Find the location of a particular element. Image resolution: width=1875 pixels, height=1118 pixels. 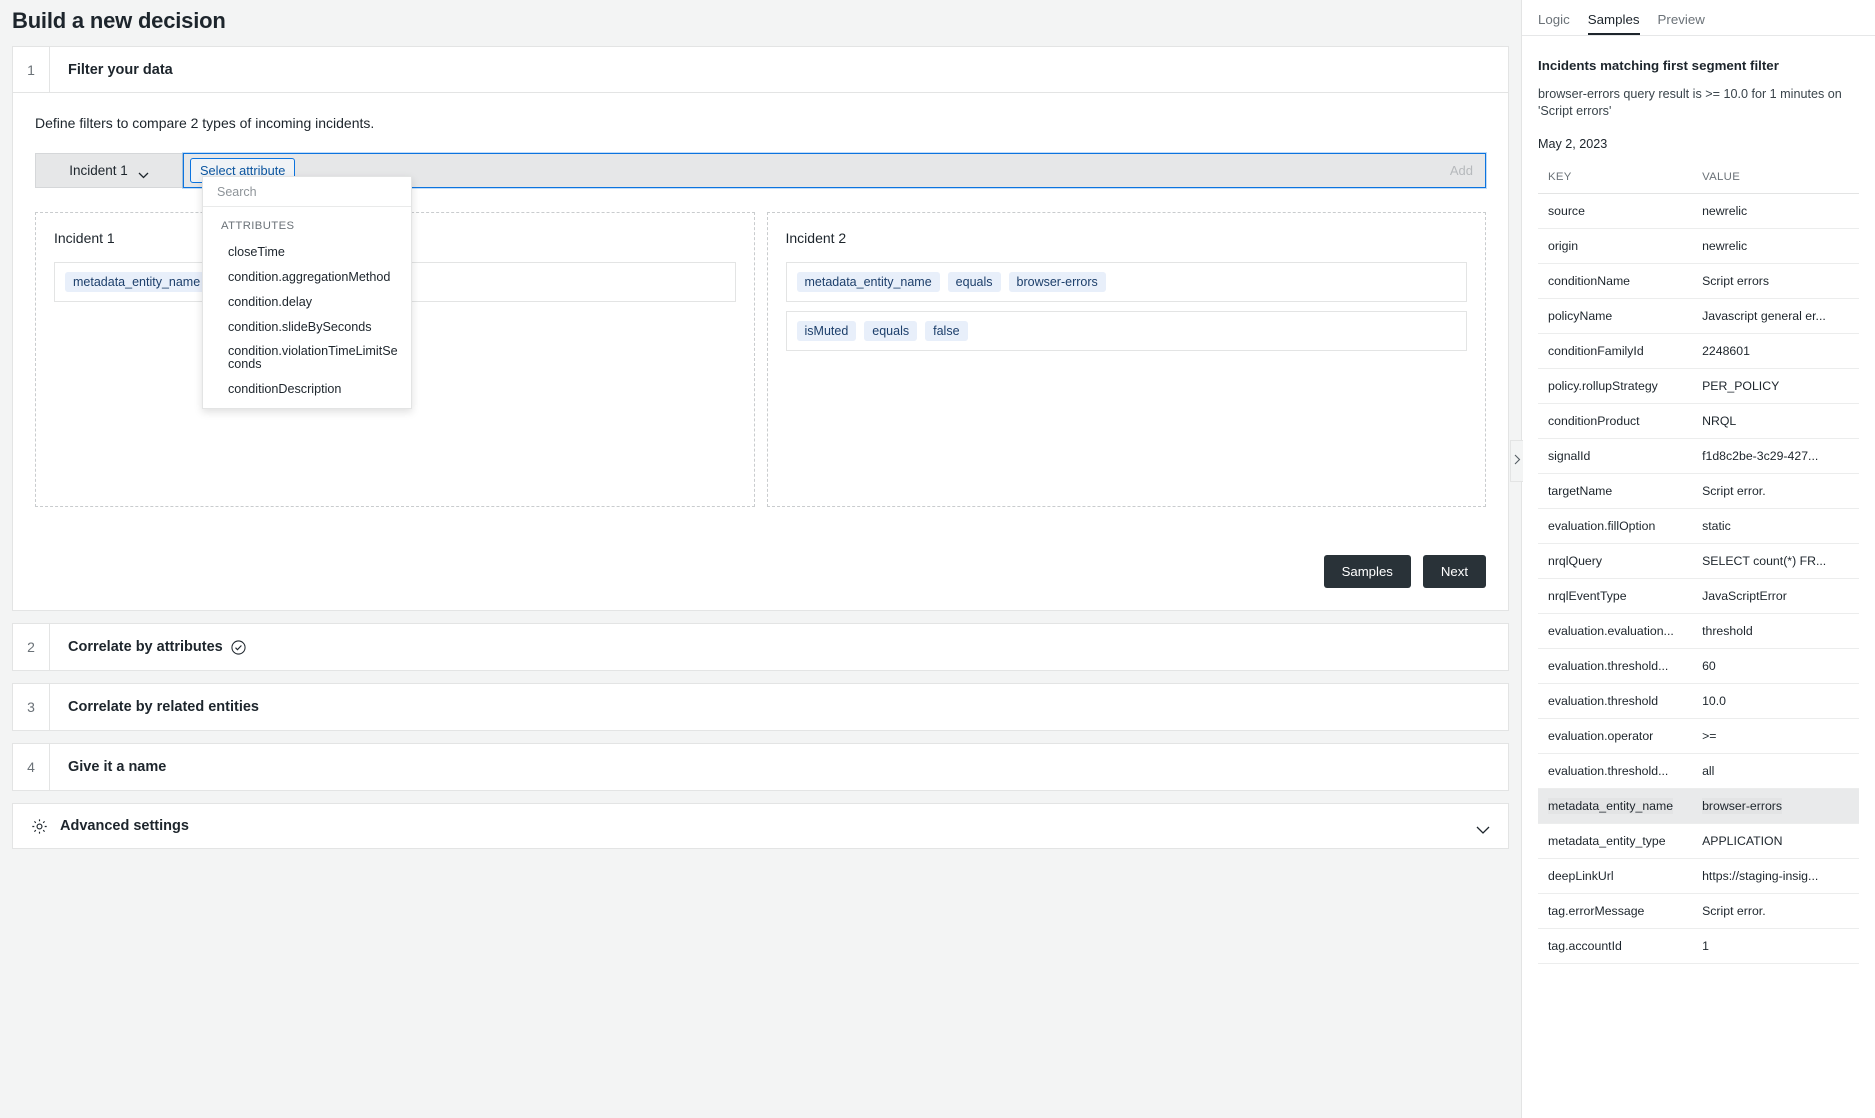

incident-2-clause-row-2: isMuted equals false is located at coordinates (1126, 331).